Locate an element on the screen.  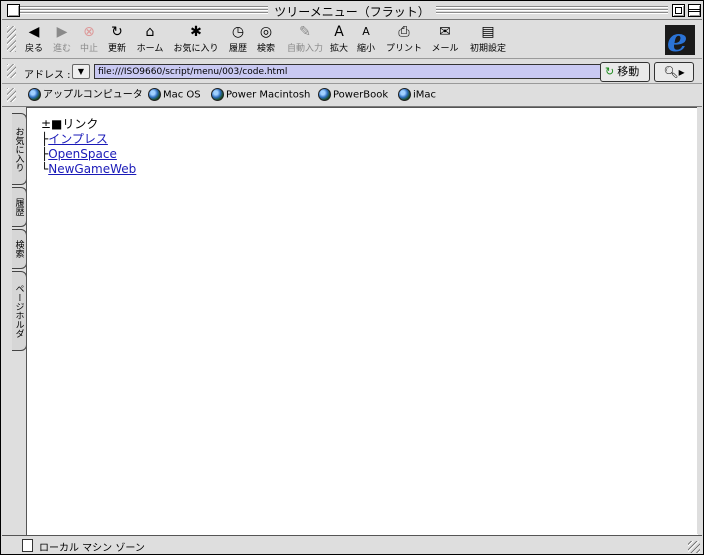
address-bar-grip is located at coordinates (11, 71).